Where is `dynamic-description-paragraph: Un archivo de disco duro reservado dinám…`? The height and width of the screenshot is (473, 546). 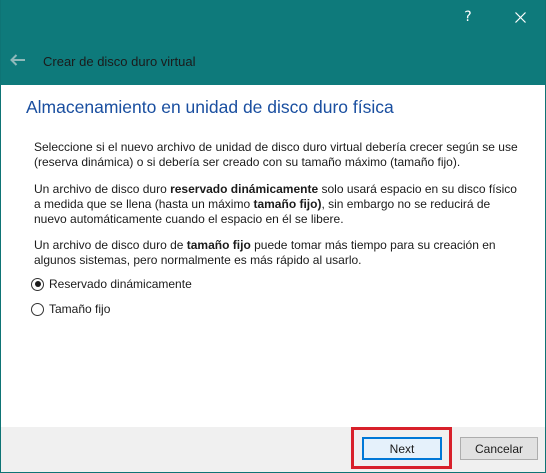 dynamic-description-paragraph: Un archivo de disco duro reservado dinám… is located at coordinates (279, 204).